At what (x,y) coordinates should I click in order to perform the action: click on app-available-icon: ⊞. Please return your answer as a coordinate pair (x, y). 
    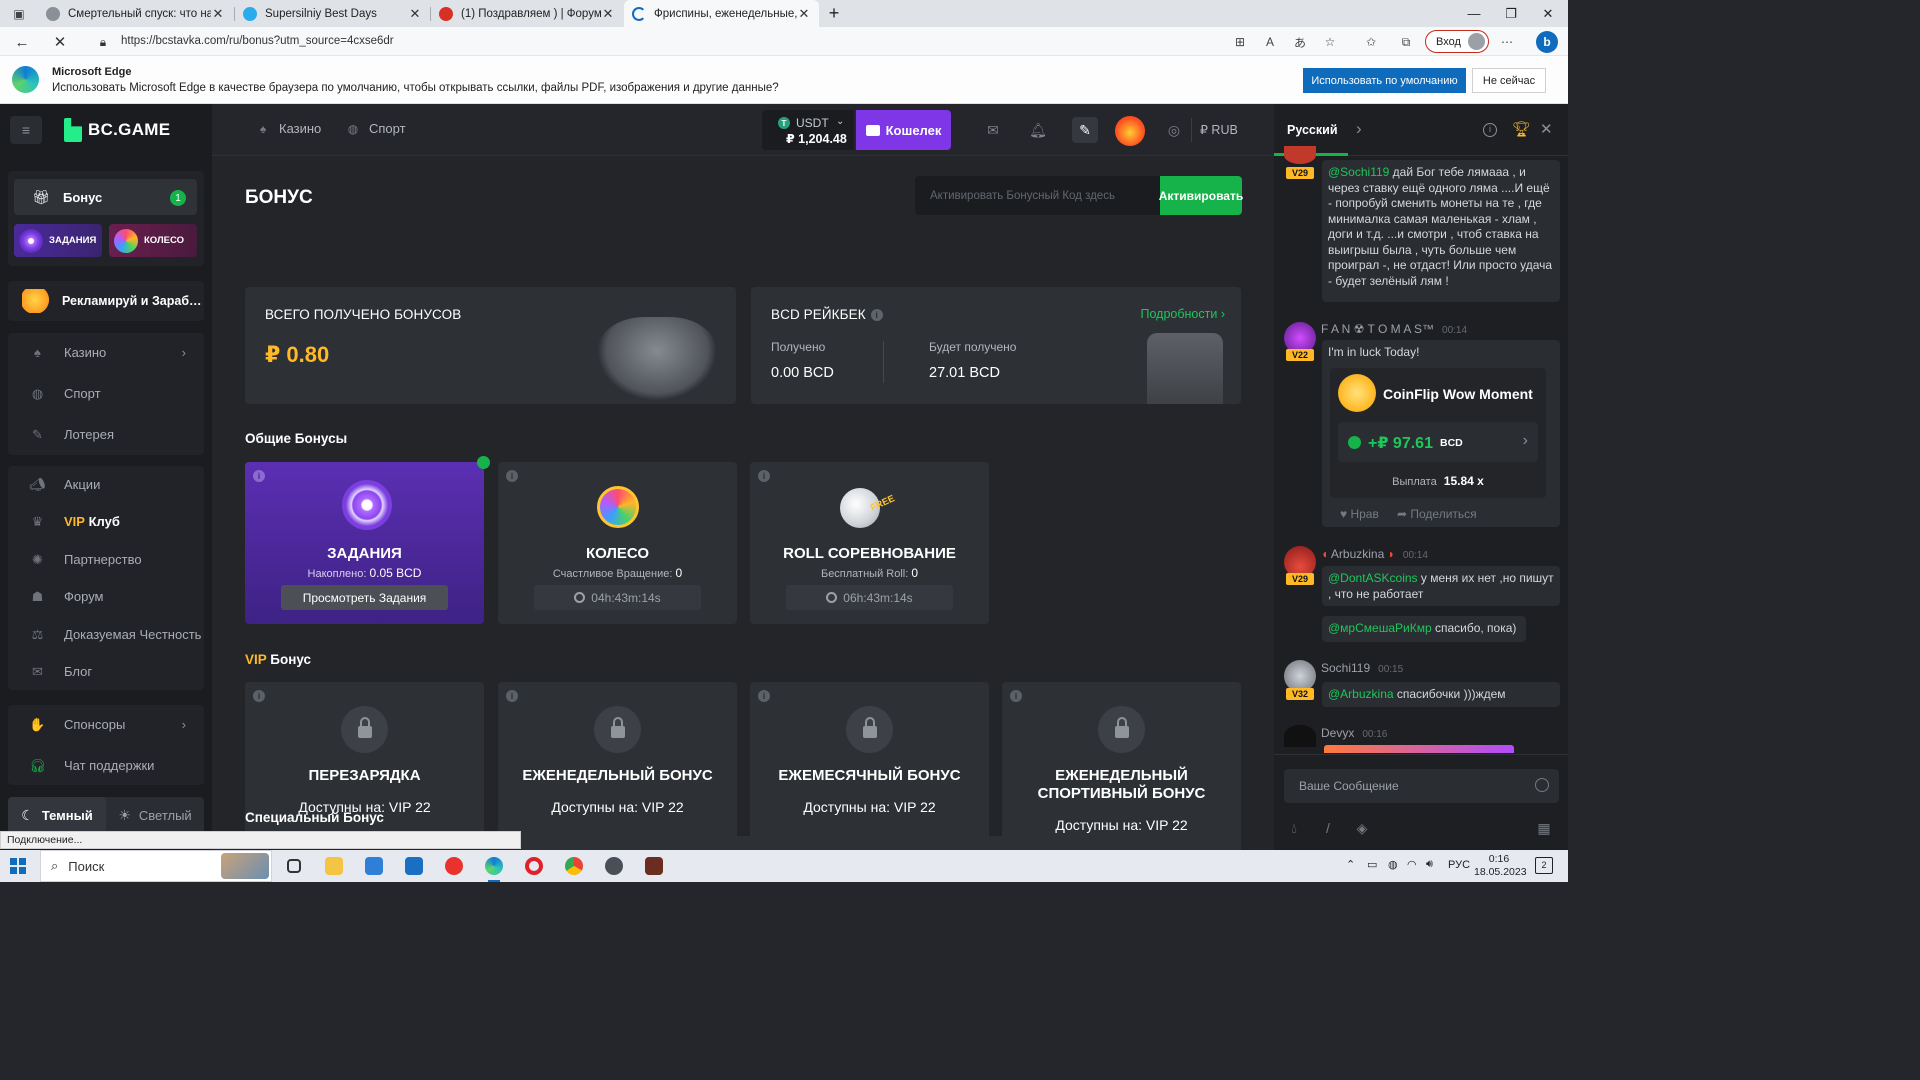
    Looking at the image, I should click on (1240, 42).